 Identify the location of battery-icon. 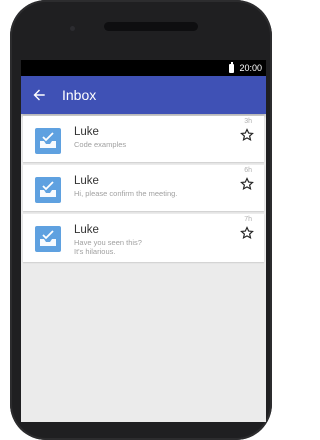
(232, 67).